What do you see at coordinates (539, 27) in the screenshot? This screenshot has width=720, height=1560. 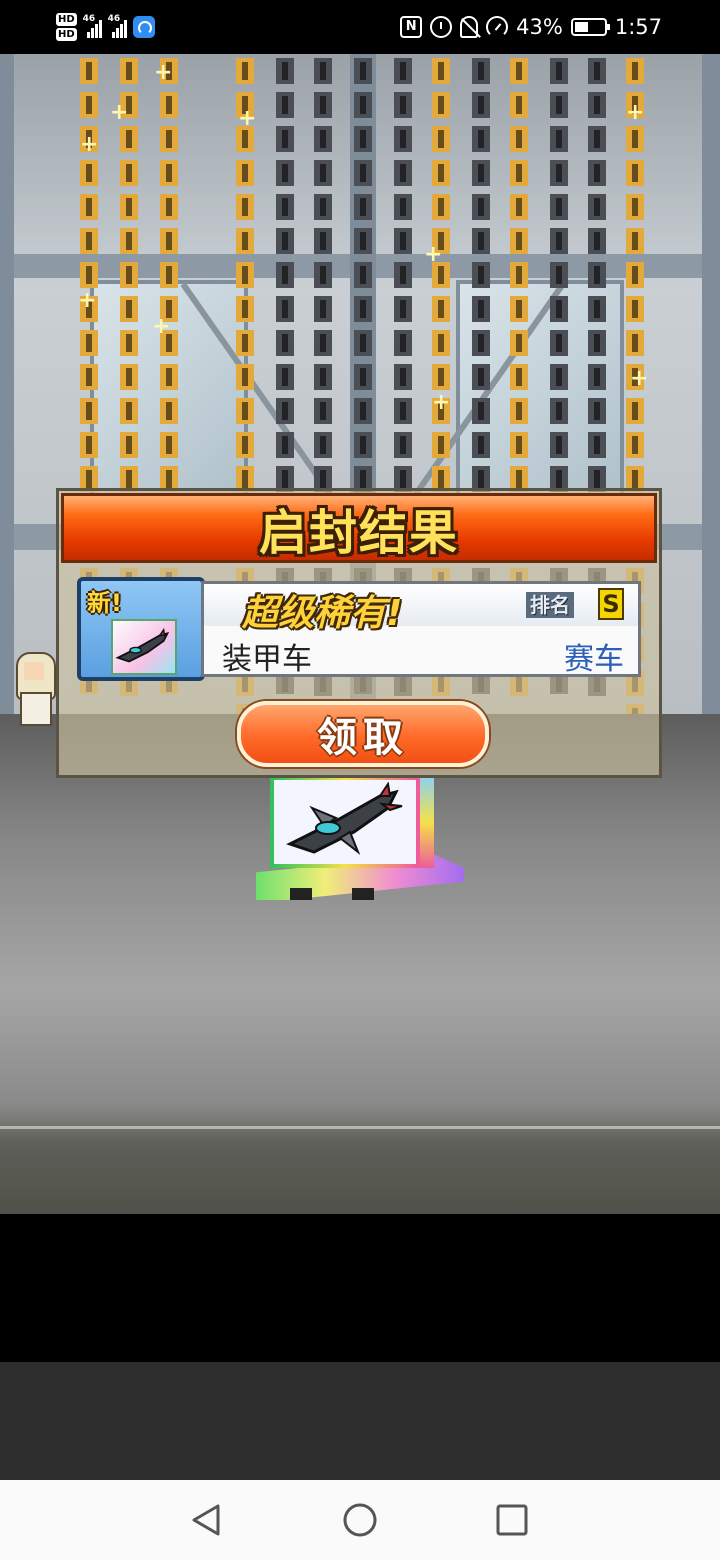 I see `battery-percent: 43%` at bounding box center [539, 27].